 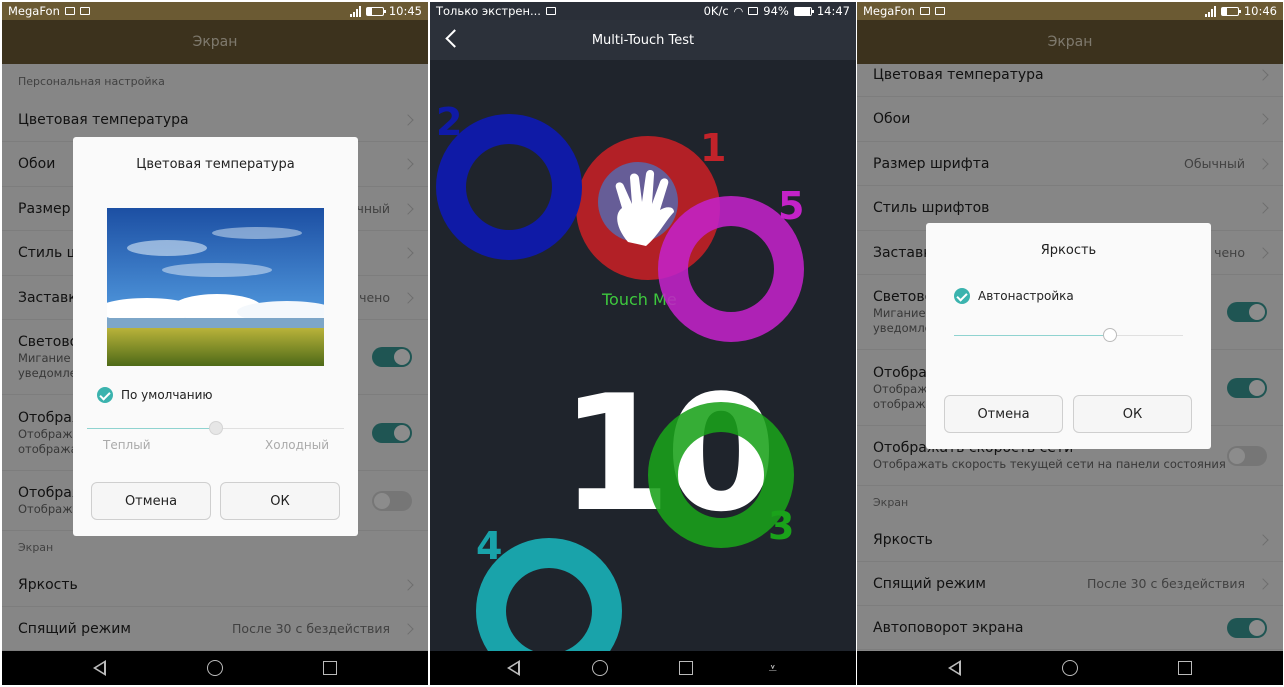 I want to click on dialog-title: Яркость, so click(x=1068, y=250).